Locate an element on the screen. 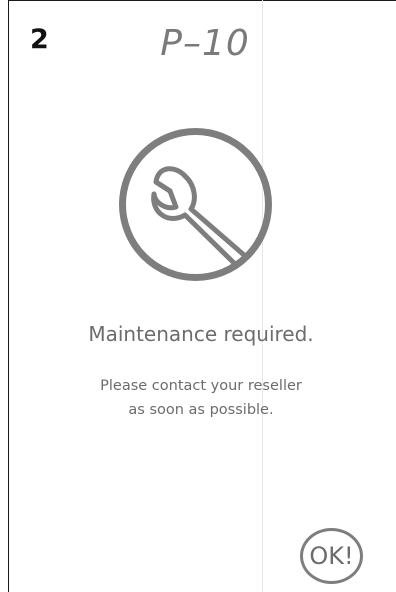  ok-button: OK! is located at coordinates (331, 556).